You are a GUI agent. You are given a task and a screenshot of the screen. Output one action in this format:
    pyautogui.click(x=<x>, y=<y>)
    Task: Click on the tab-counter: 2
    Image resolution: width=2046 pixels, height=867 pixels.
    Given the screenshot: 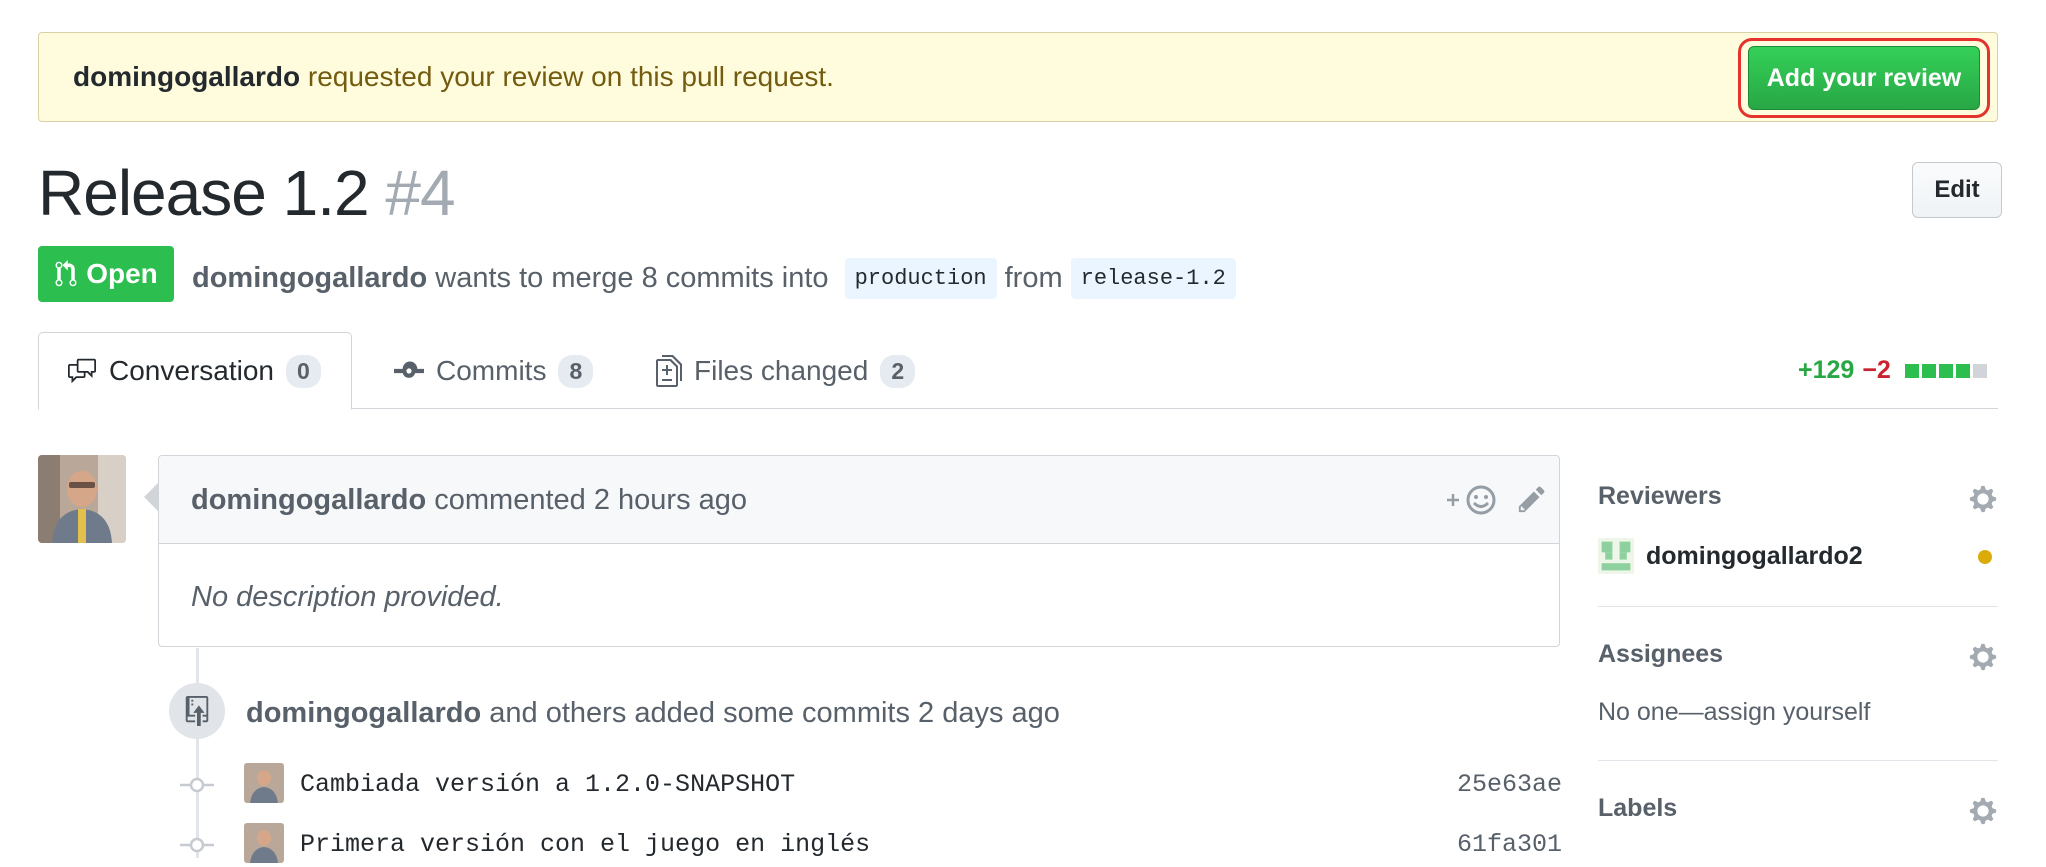 What is the action you would take?
    pyautogui.click(x=898, y=371)
    